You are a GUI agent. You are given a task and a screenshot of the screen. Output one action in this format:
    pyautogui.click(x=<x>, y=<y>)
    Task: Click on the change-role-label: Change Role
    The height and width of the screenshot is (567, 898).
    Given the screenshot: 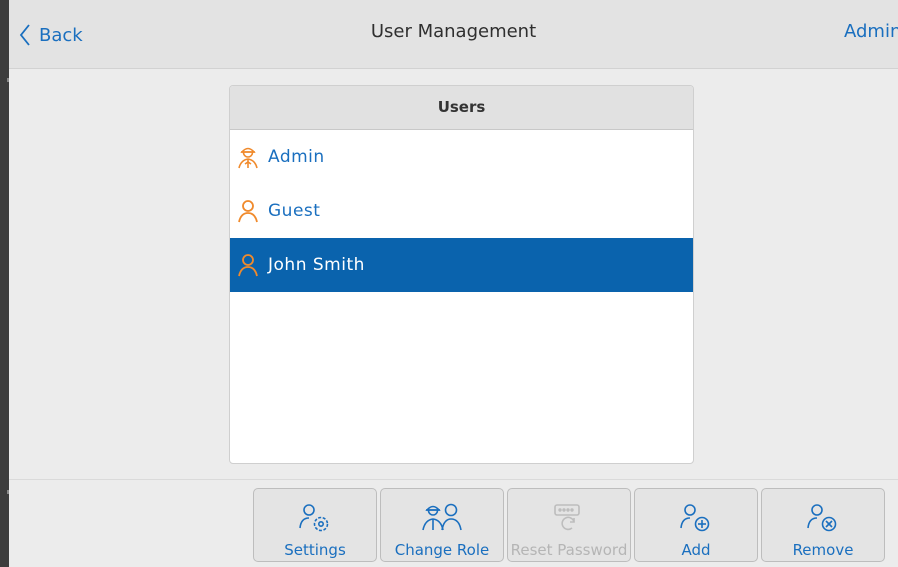 What is the action you would take?
    pyautogui.click(x=442, y=550)
    